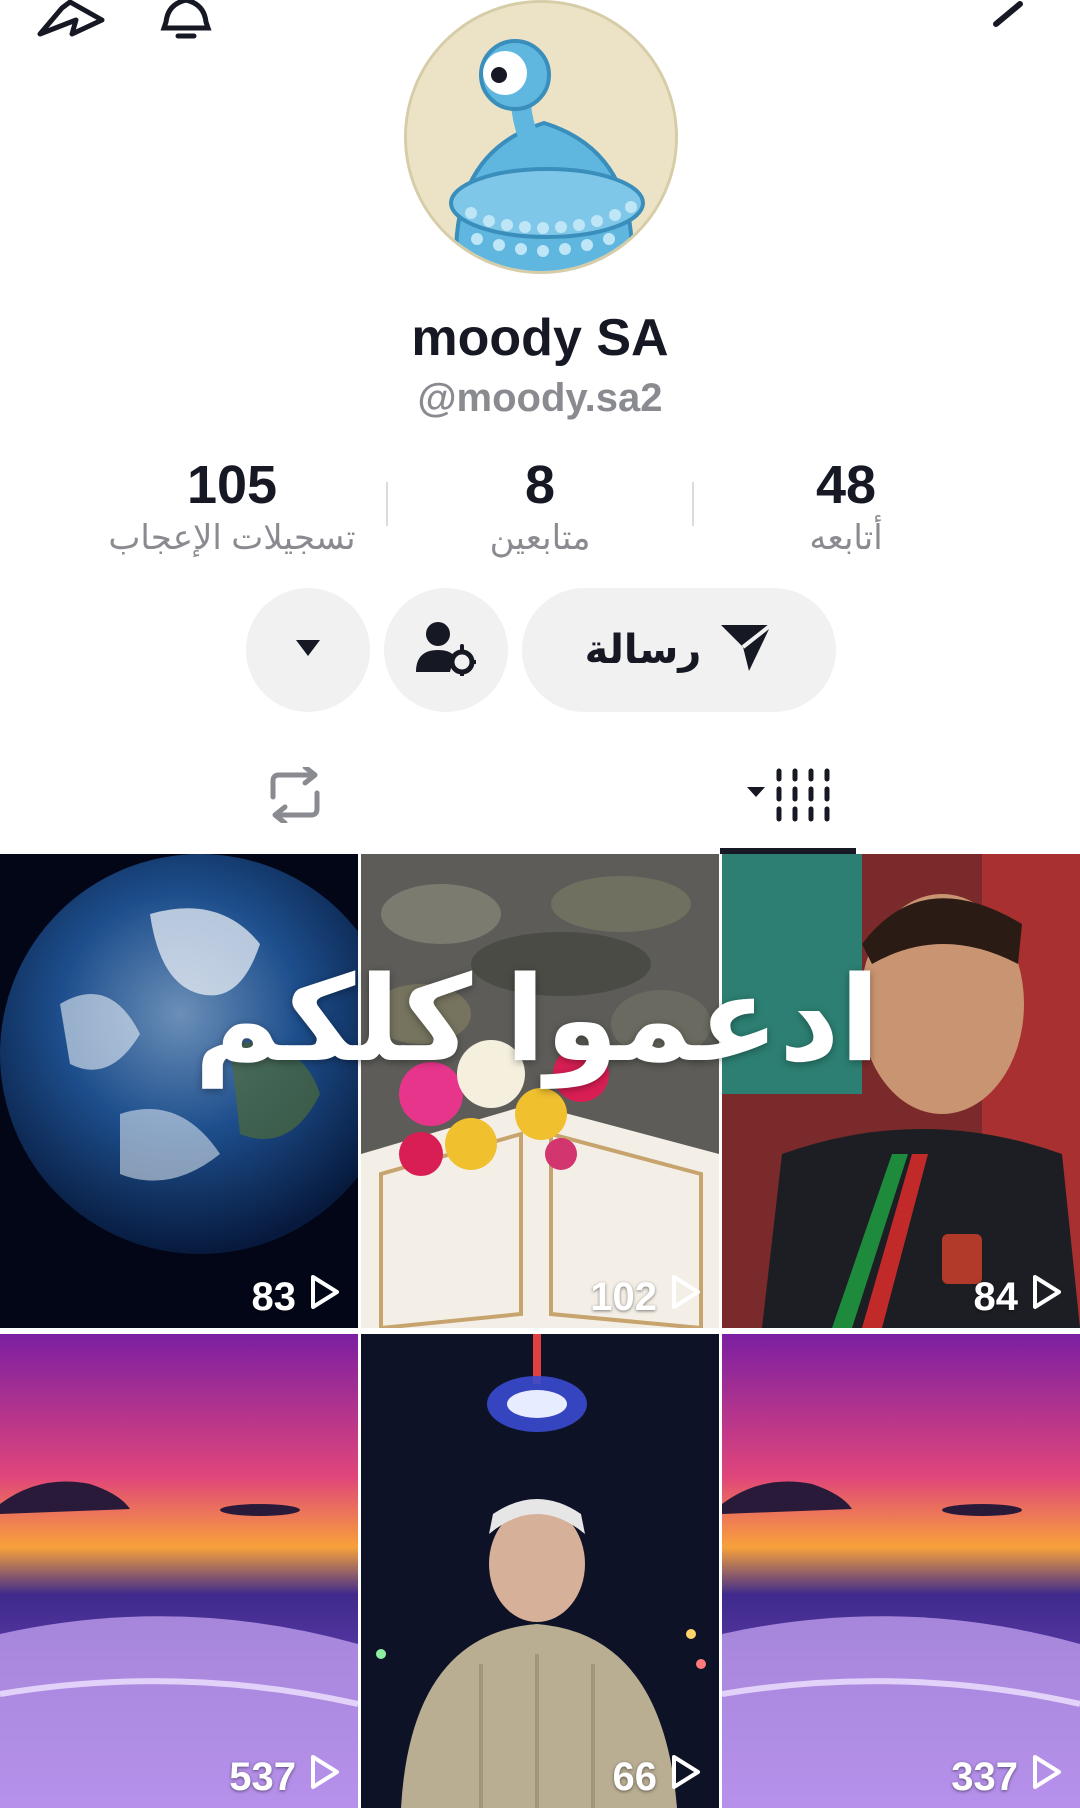 Image resolution: width=1080 pixels, height=1814 pixels. Describe the element at coordinates (540, 398) in the screenshot. I see `username: @moody.sa2` at that location.